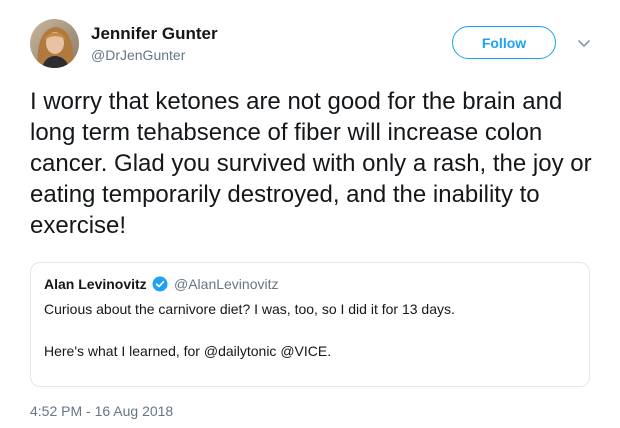 The image size is (620, 428). Describe the element at coordinates (504, 42) in the screenshot. I see `follow-button: Follow` at that location.